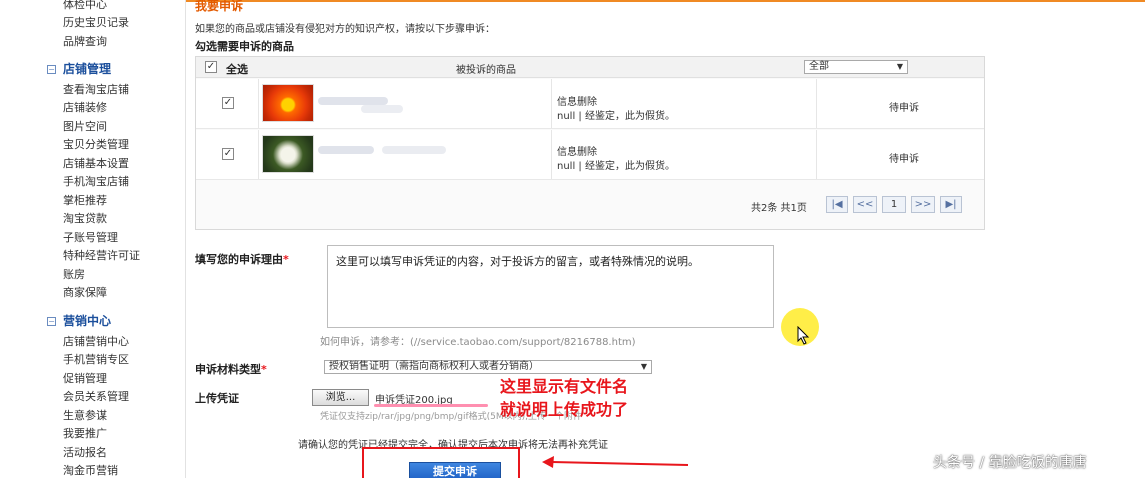  I want to click on underline-highlight, so click(431, 405).